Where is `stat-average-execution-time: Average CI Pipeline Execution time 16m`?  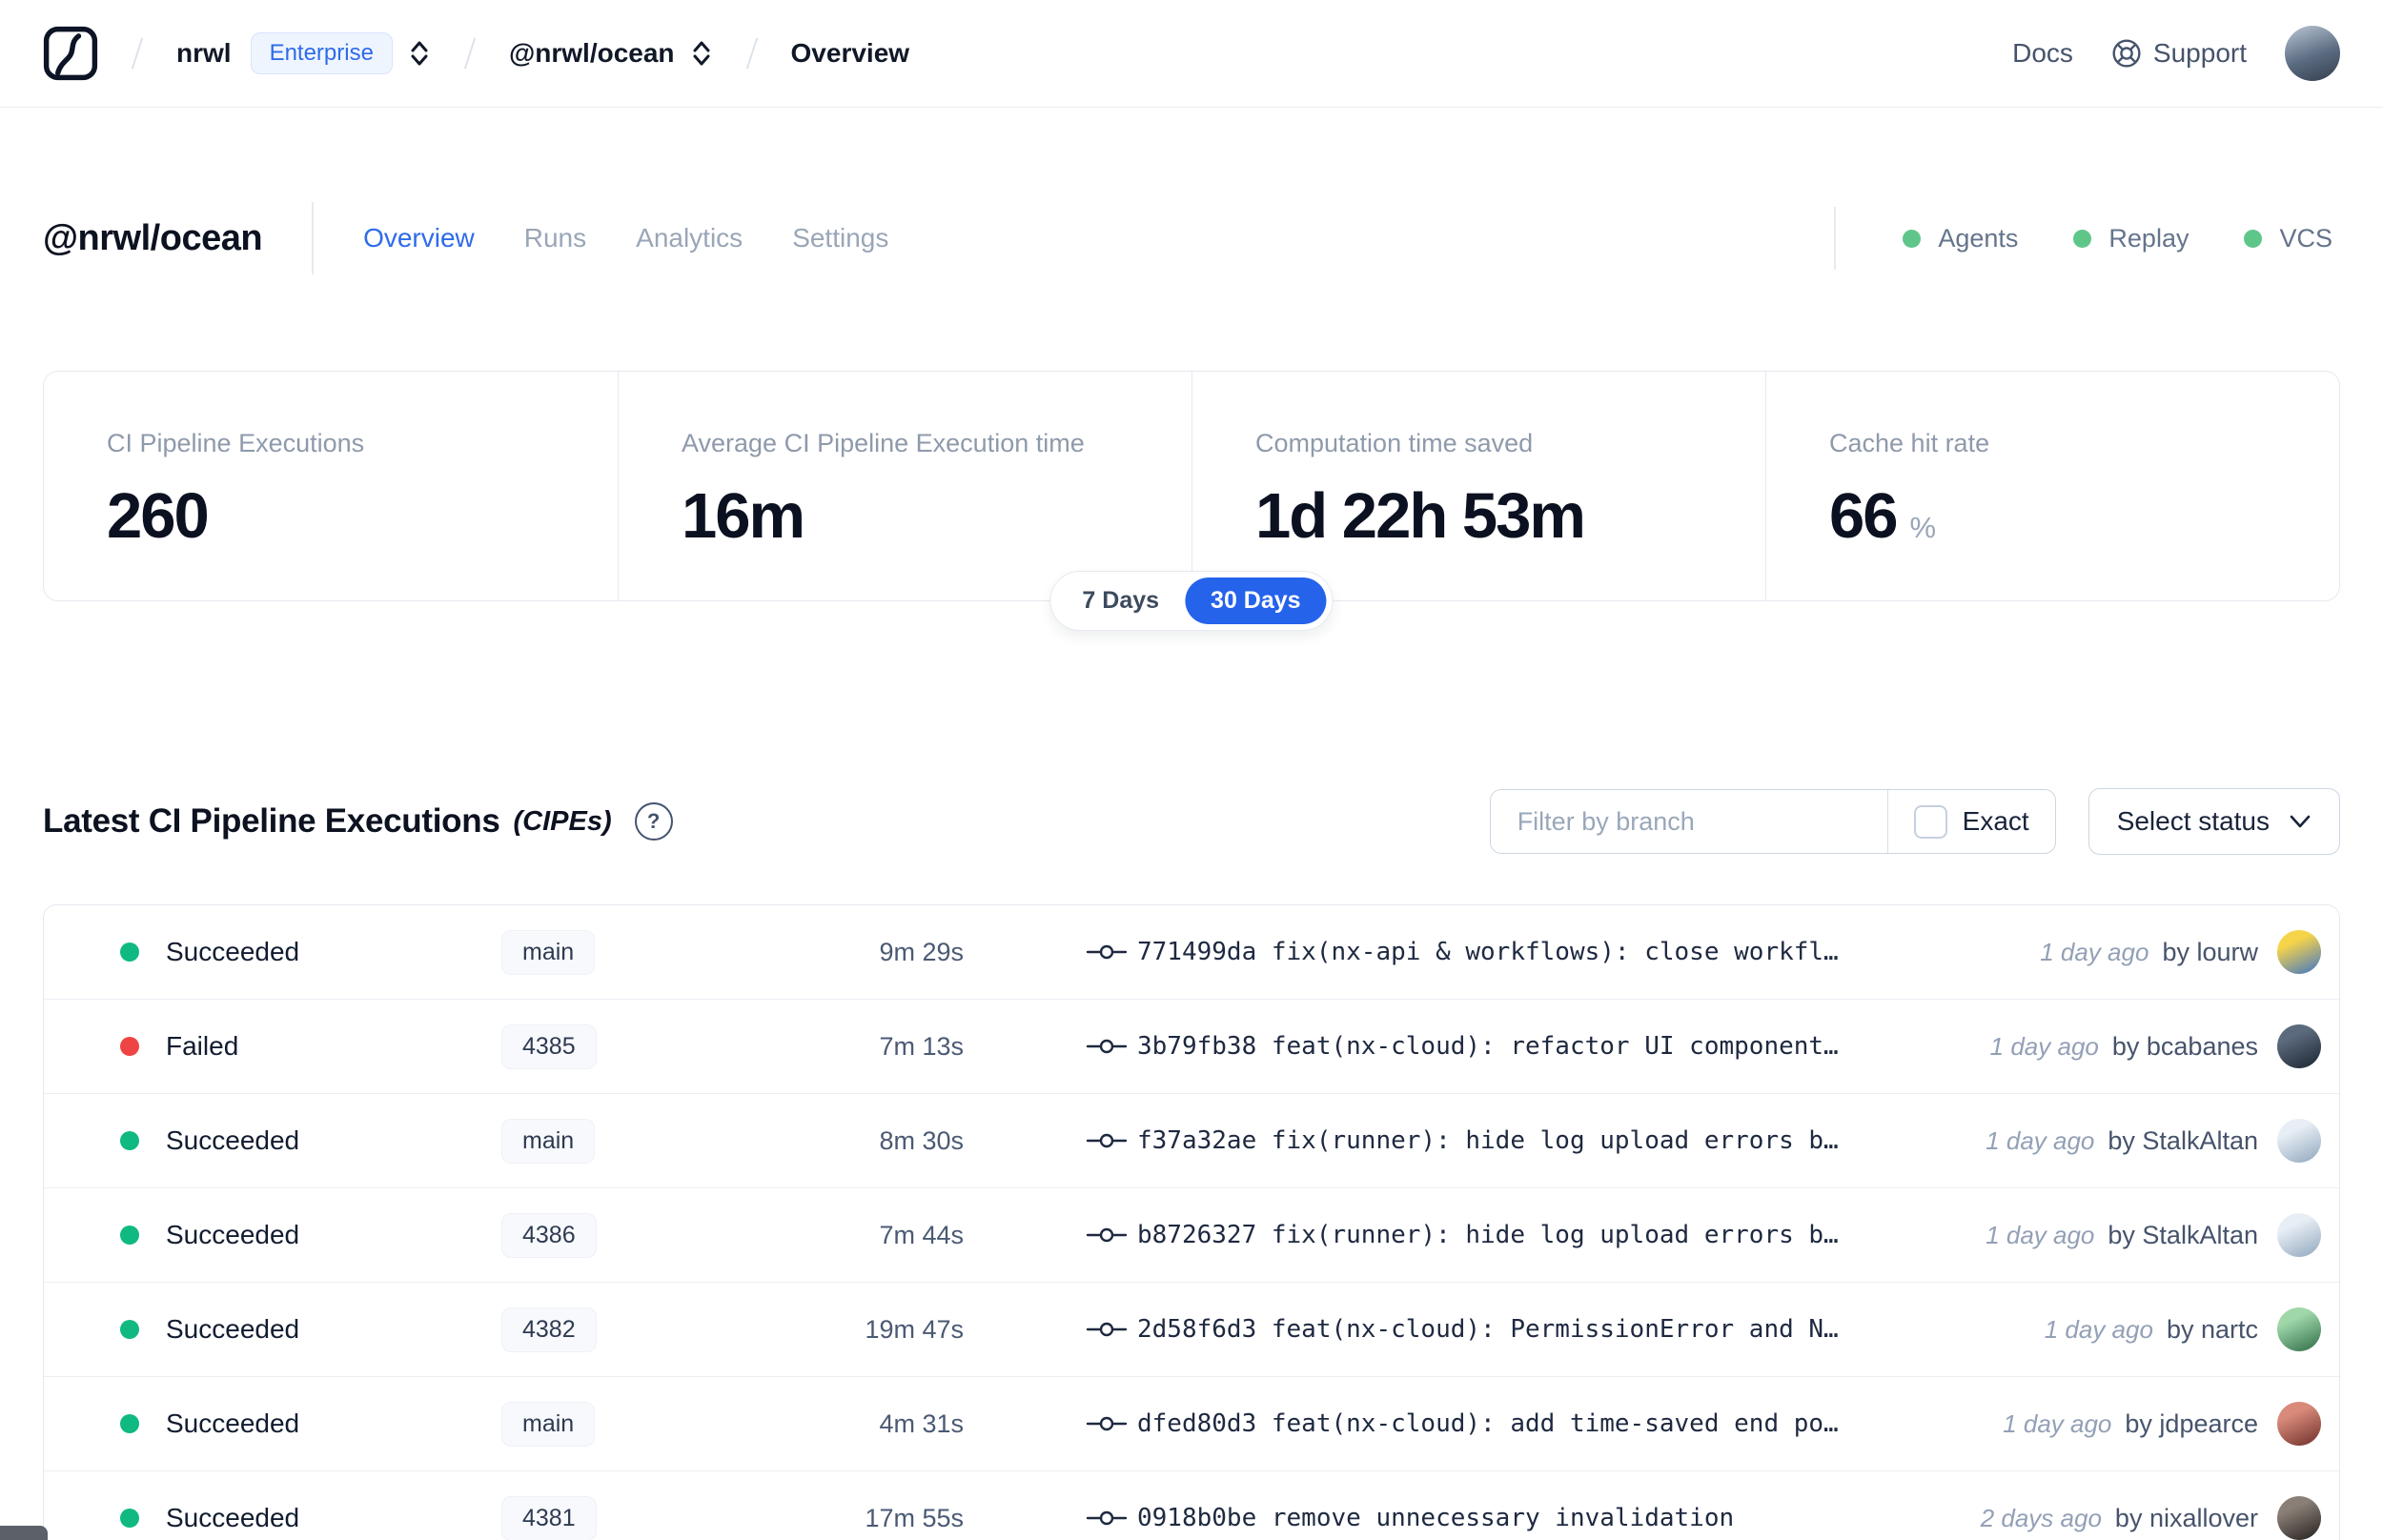
stat-average-execution-time: Average CI Pipeline Execution time 16m is located at coordinates (905, 486).